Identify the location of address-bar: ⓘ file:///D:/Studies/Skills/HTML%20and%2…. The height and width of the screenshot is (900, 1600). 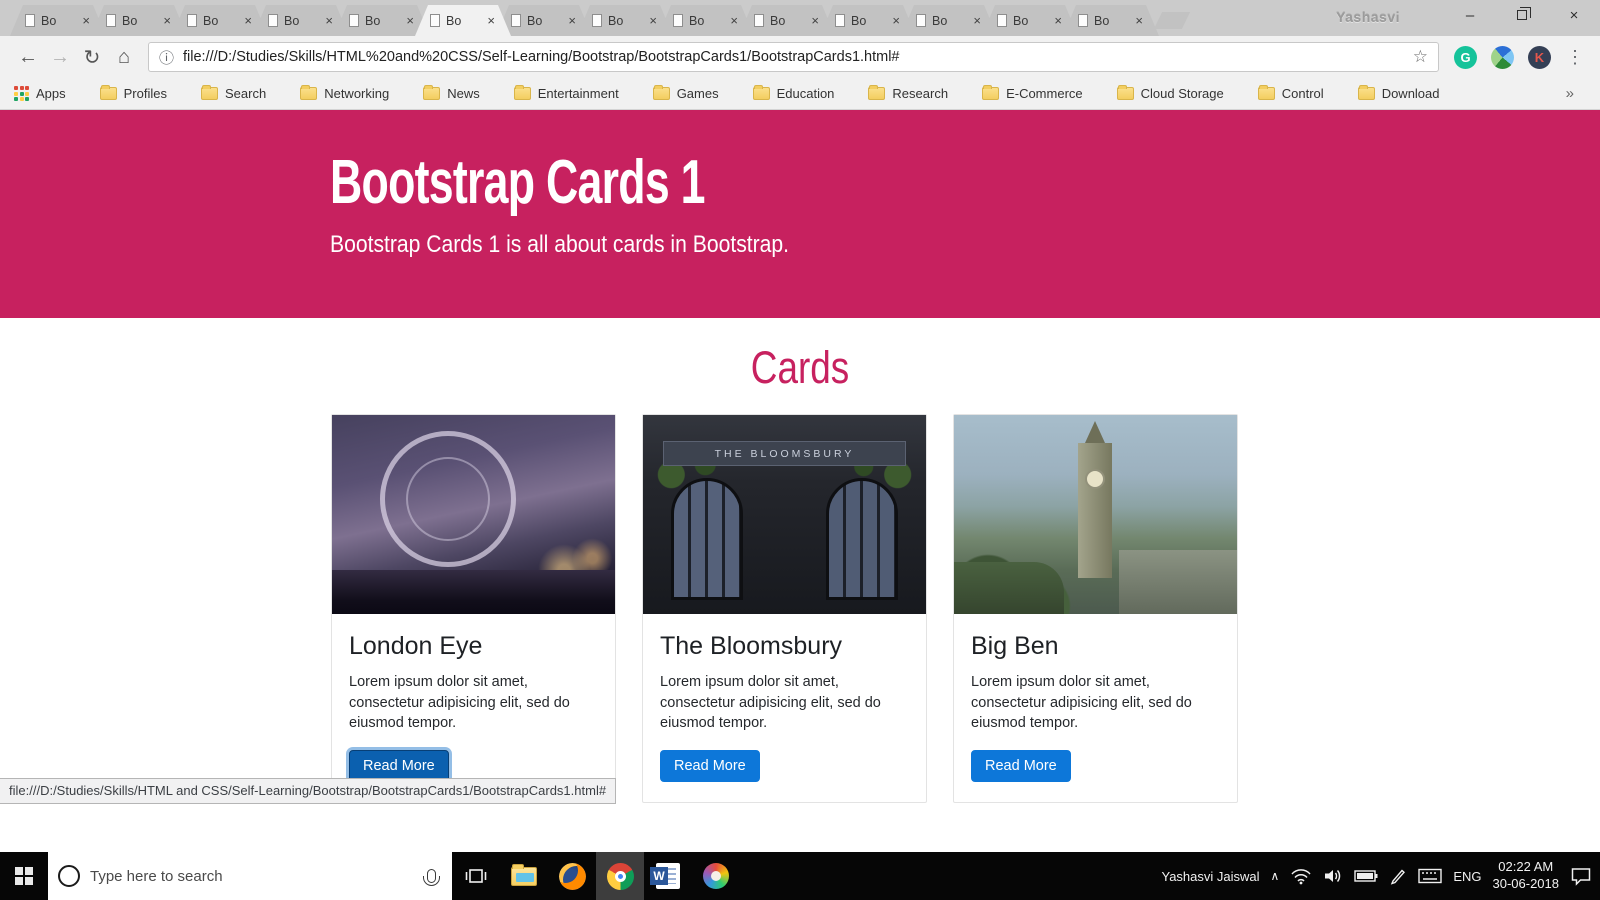
(793, 57).